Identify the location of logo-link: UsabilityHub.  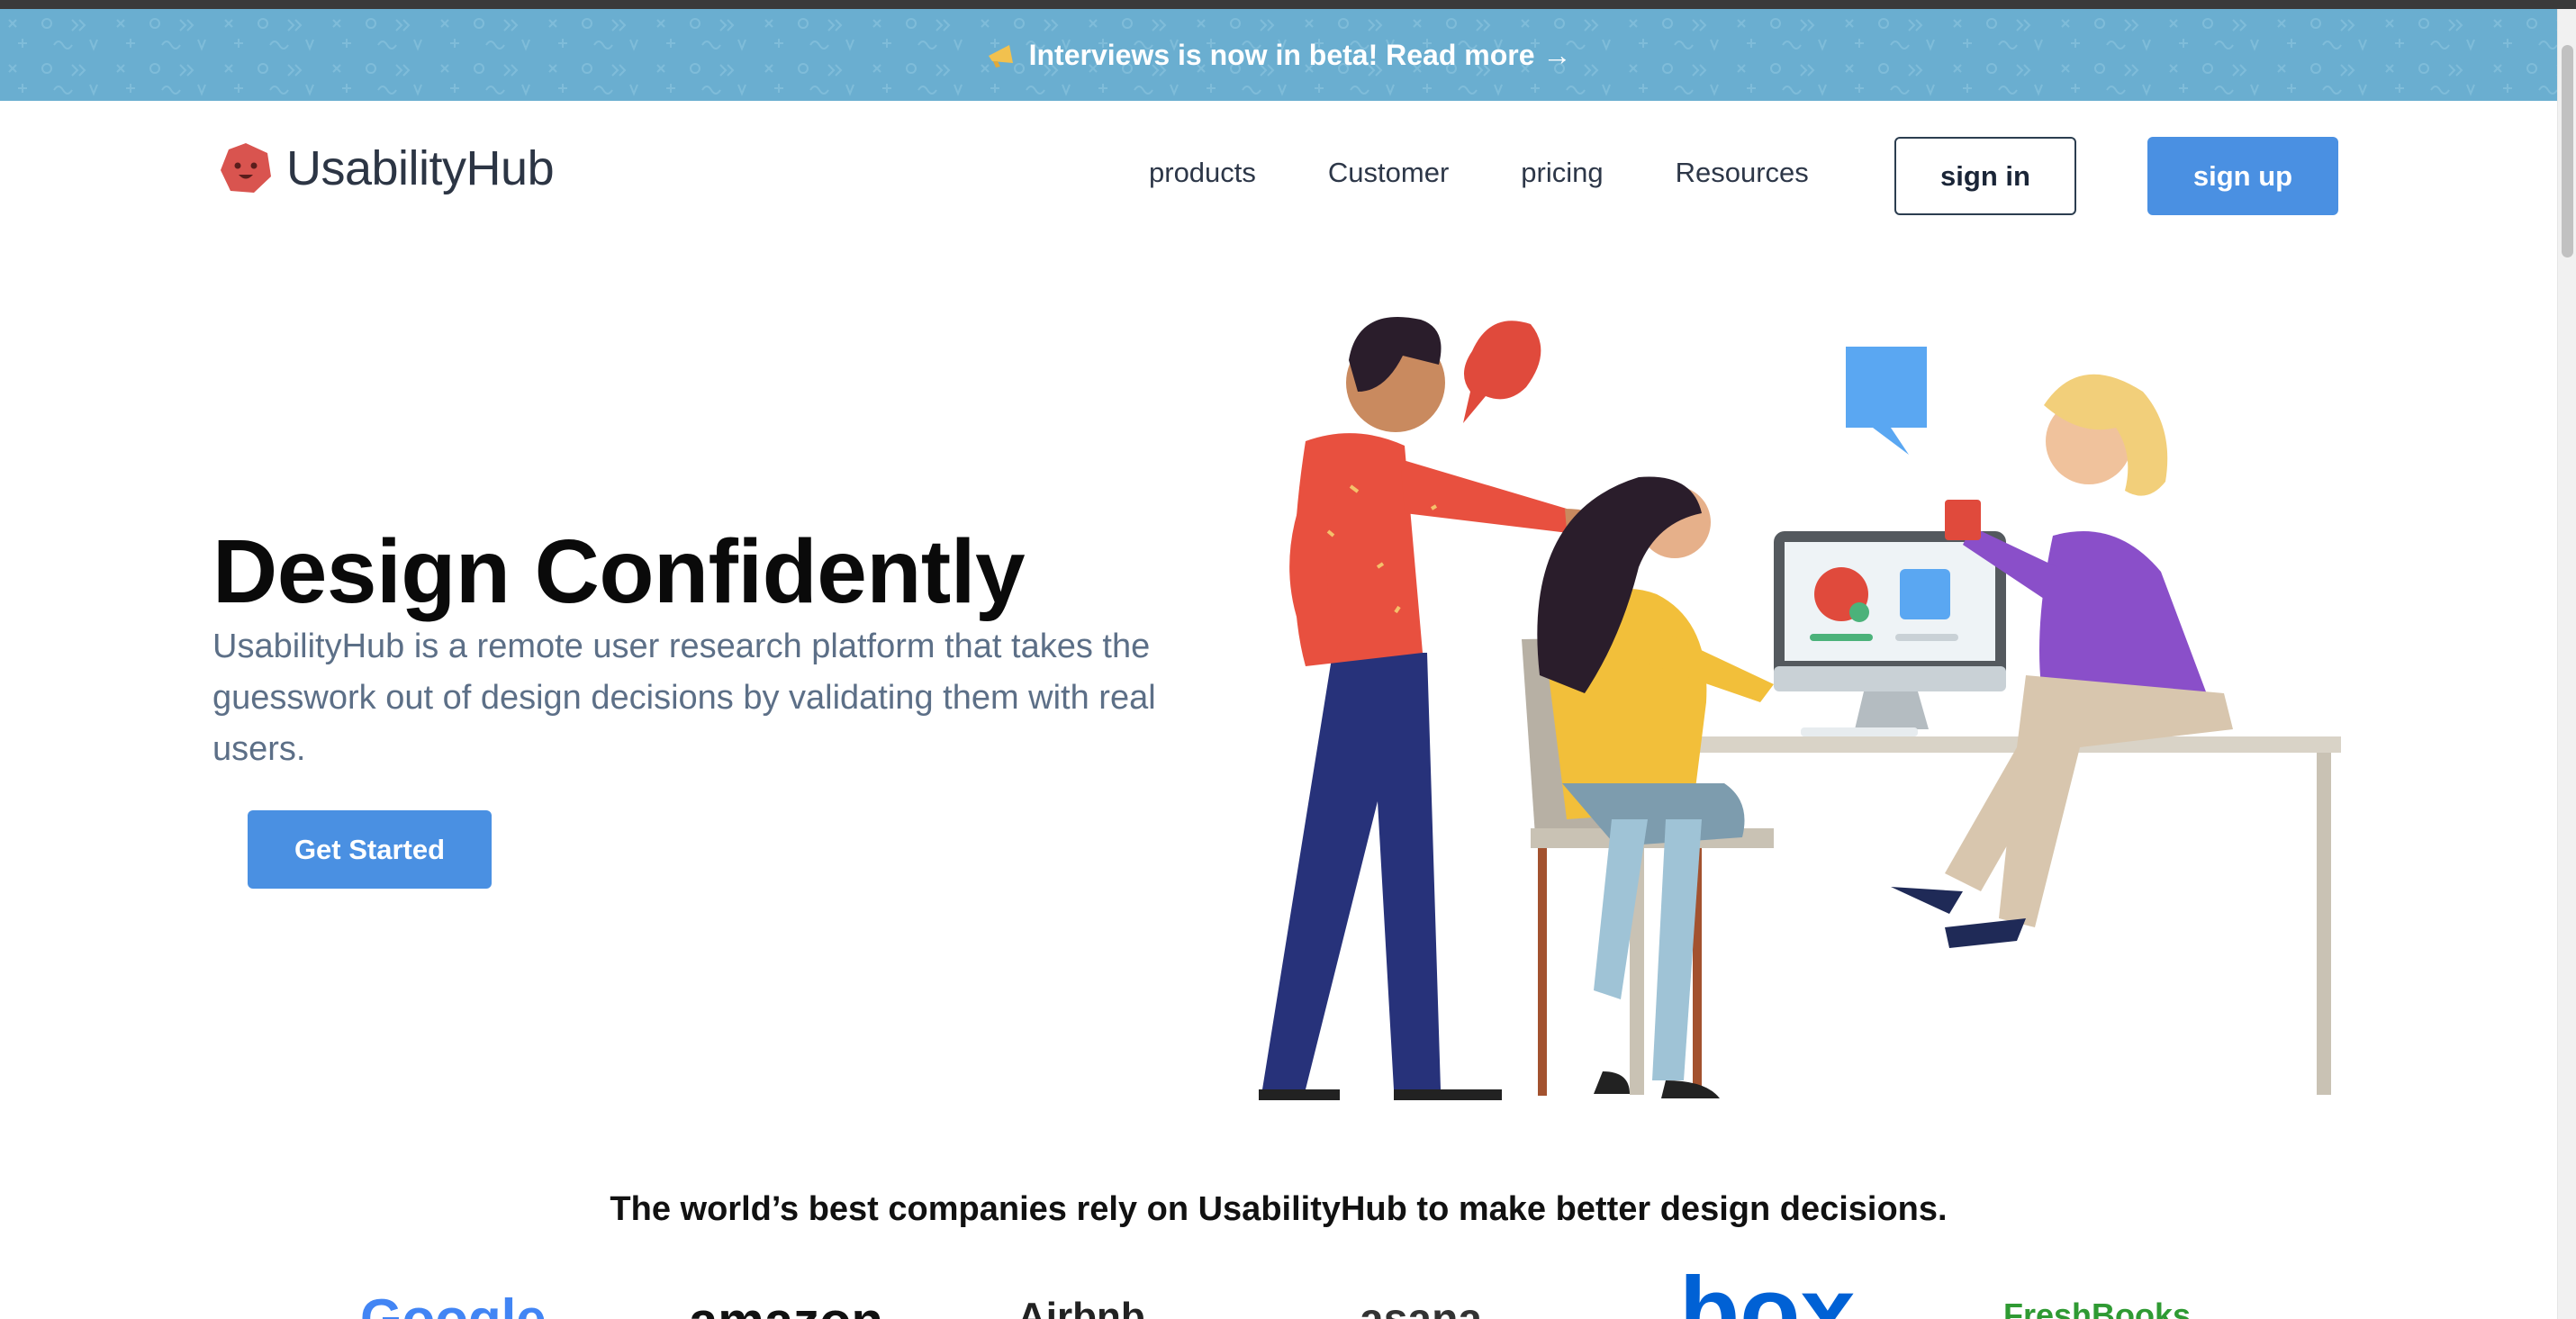
(386, 168).